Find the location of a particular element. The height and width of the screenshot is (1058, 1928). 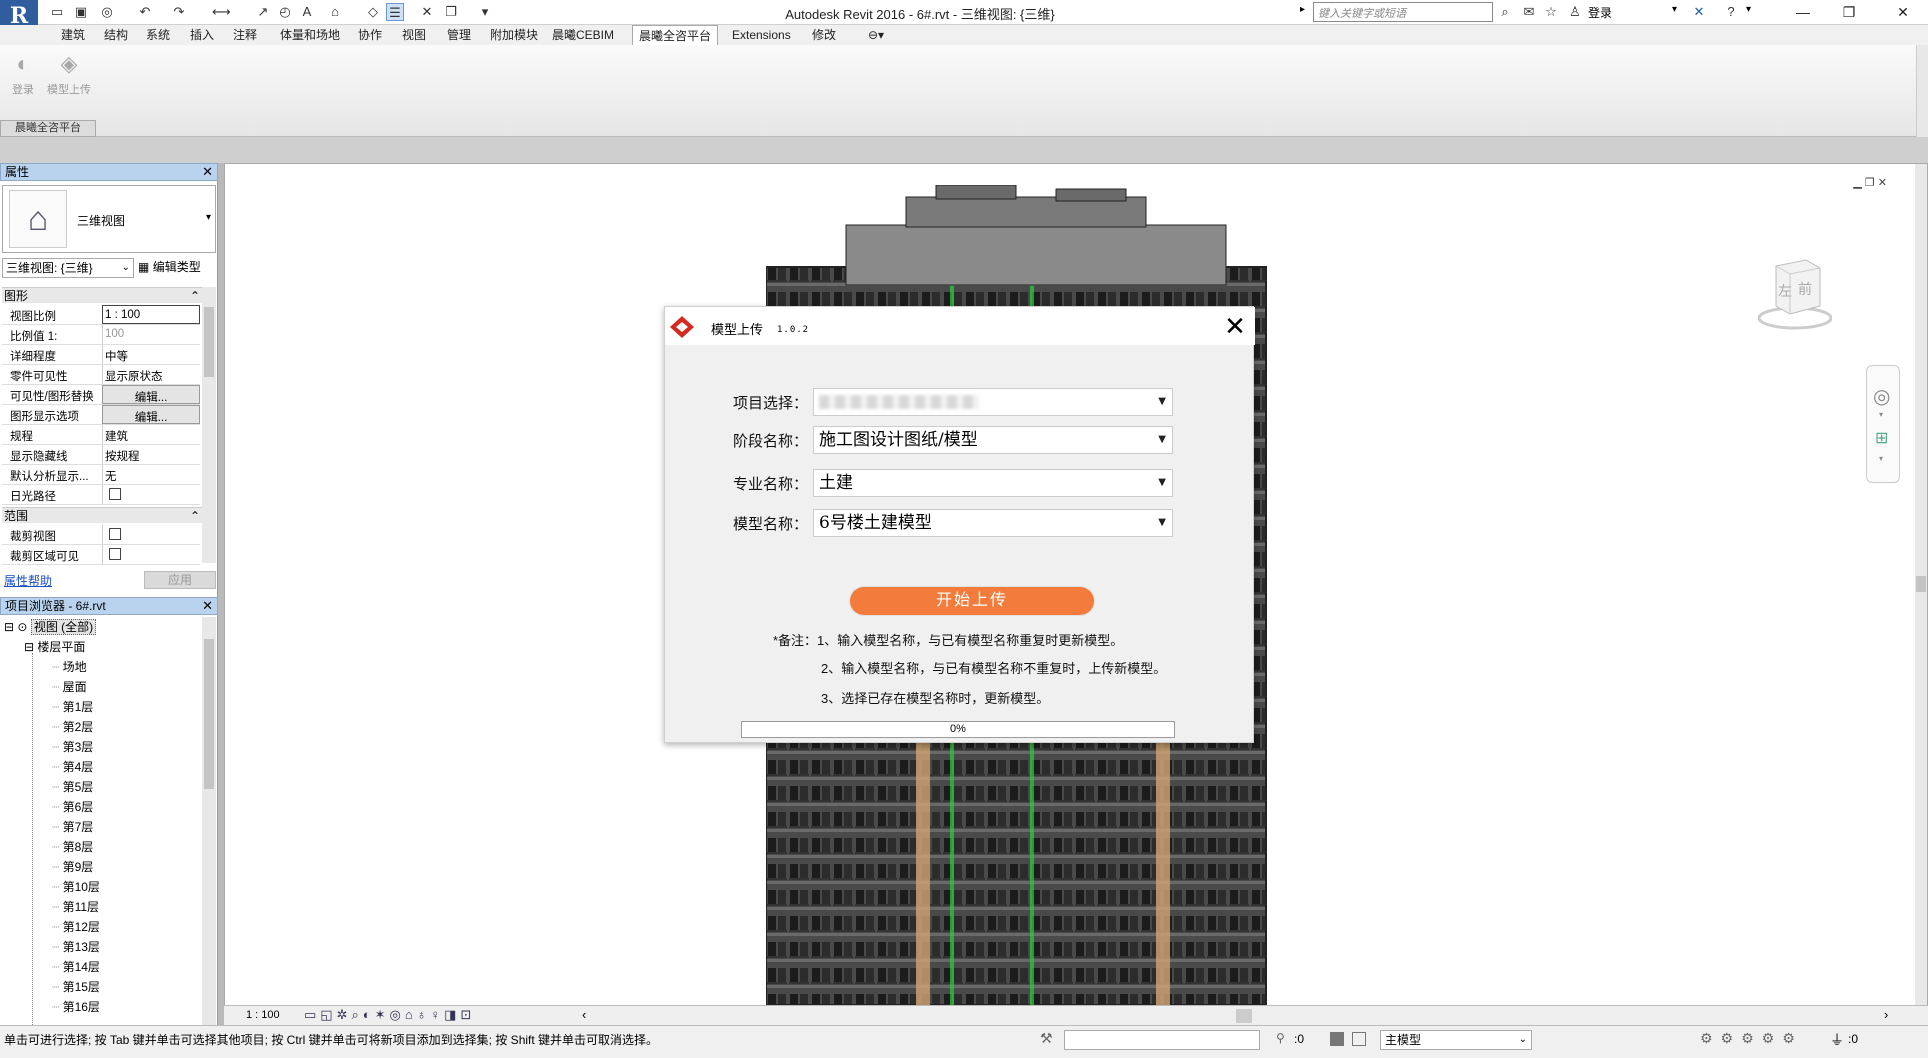

tab-13: 修改 is located at coordinates (824, 35).